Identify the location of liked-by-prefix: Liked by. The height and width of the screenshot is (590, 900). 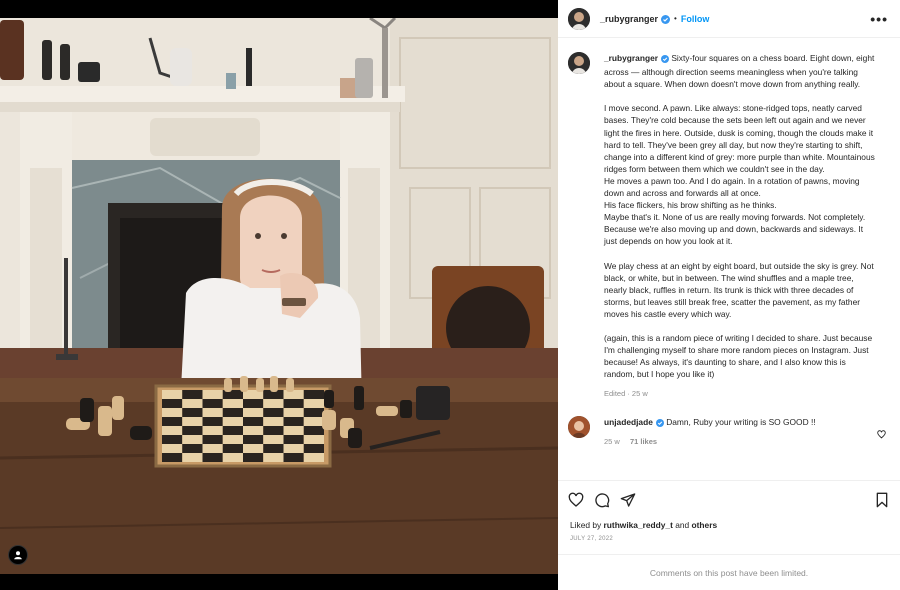
(586, 525).